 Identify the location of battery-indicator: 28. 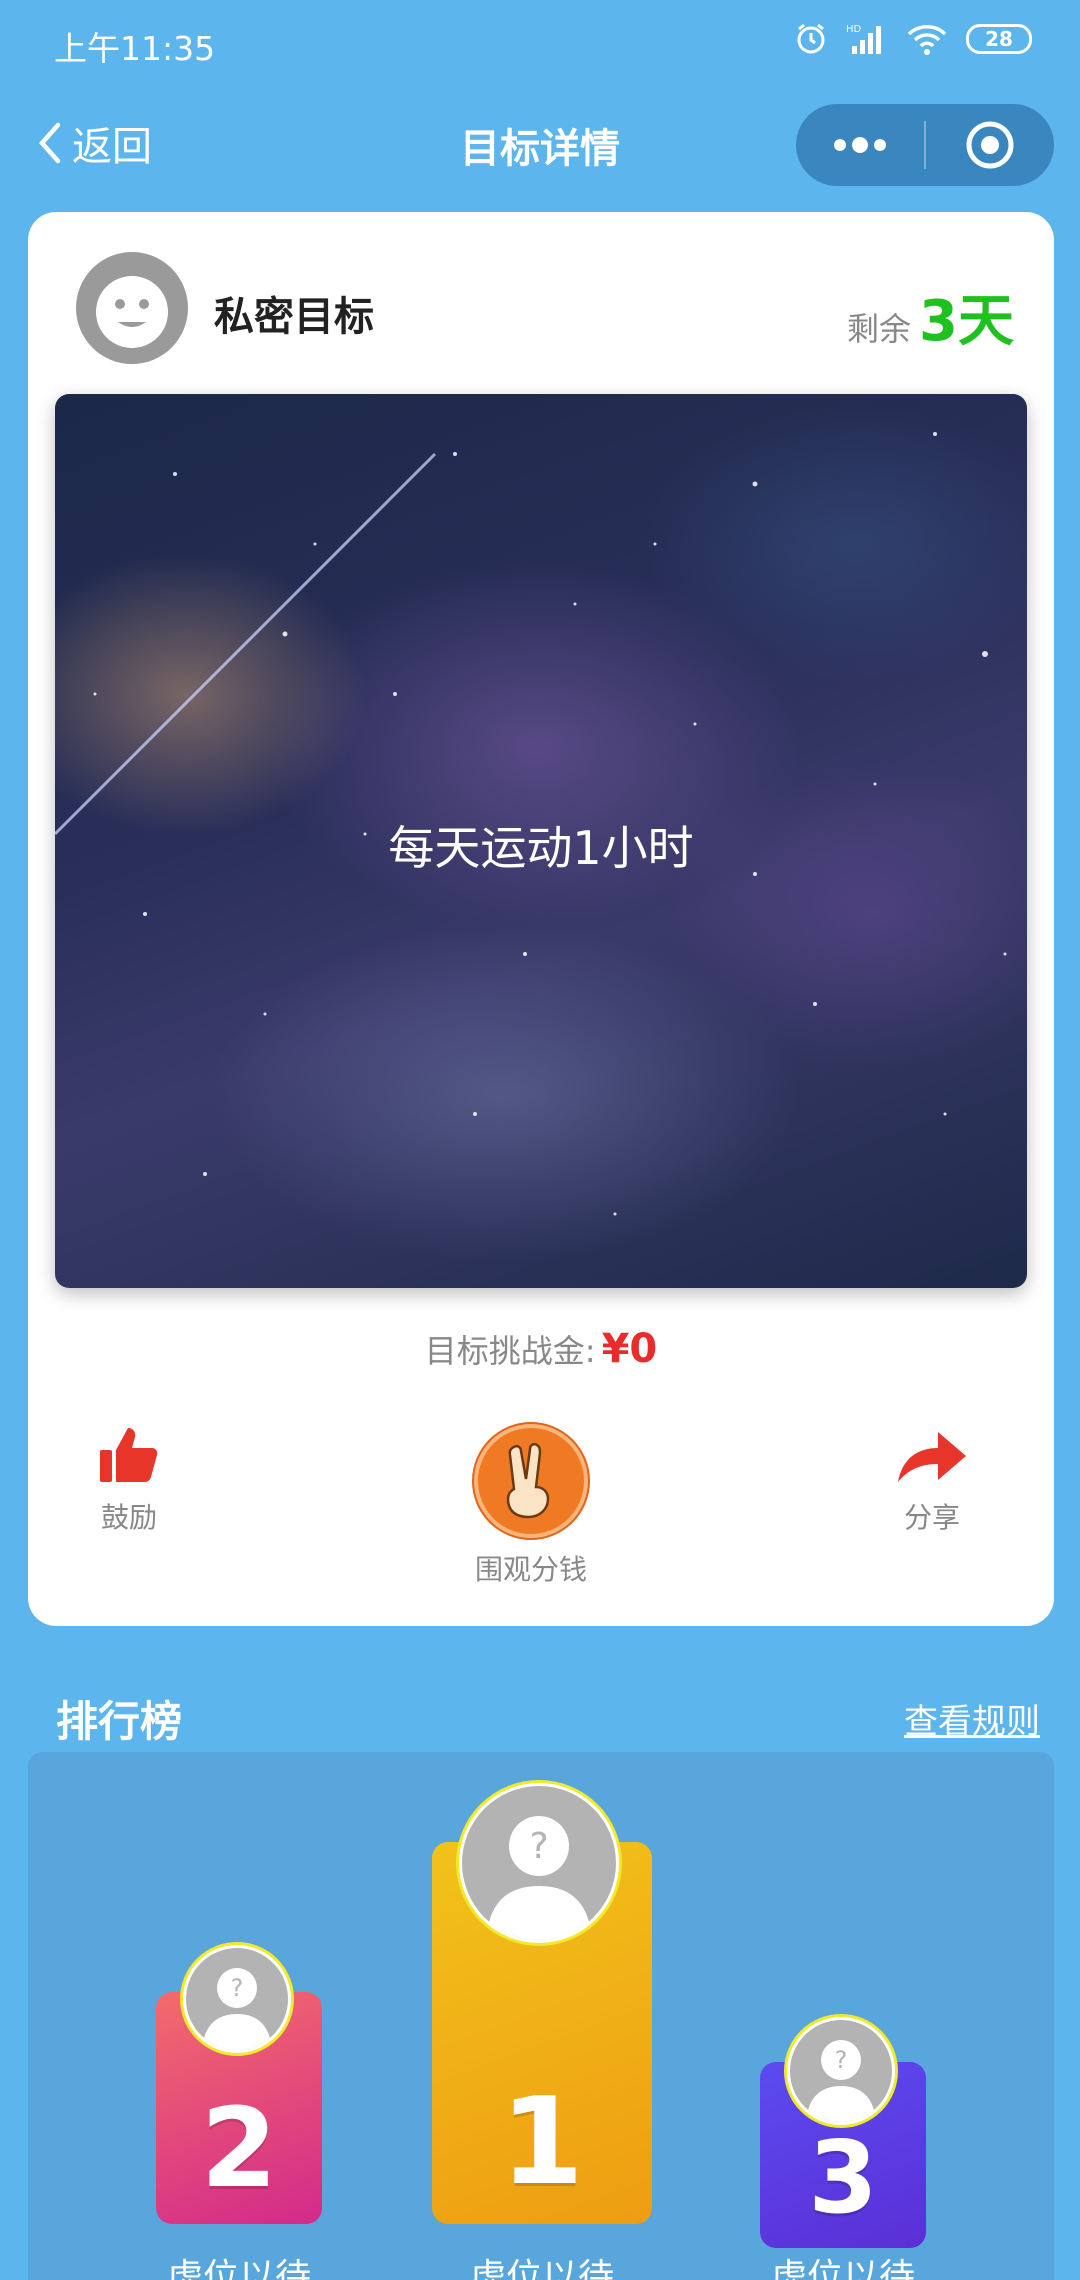
(999, 39).